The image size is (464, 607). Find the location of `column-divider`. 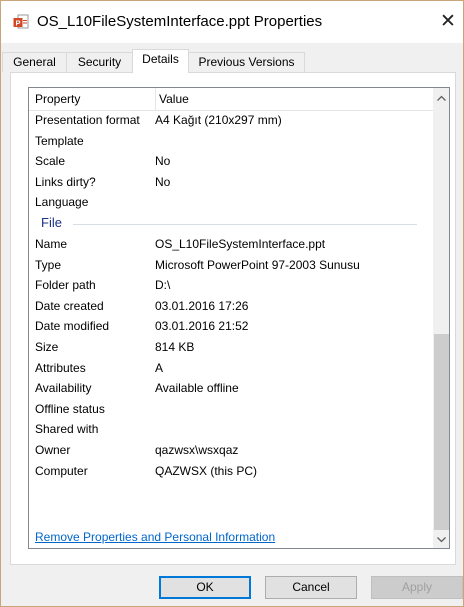

column-divider is located at coordinates (155, 99).